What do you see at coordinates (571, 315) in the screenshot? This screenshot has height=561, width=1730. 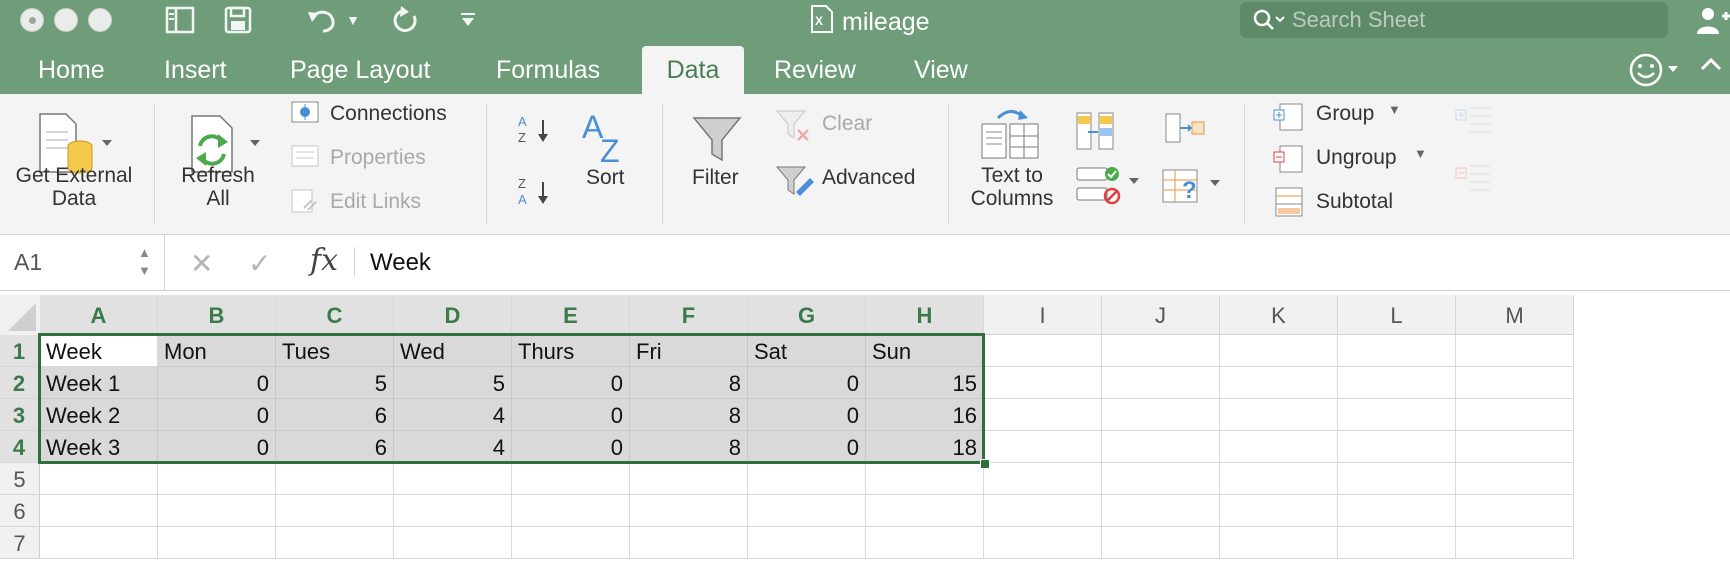 I see `column-header-e: E` at bounding box center [571, 315].